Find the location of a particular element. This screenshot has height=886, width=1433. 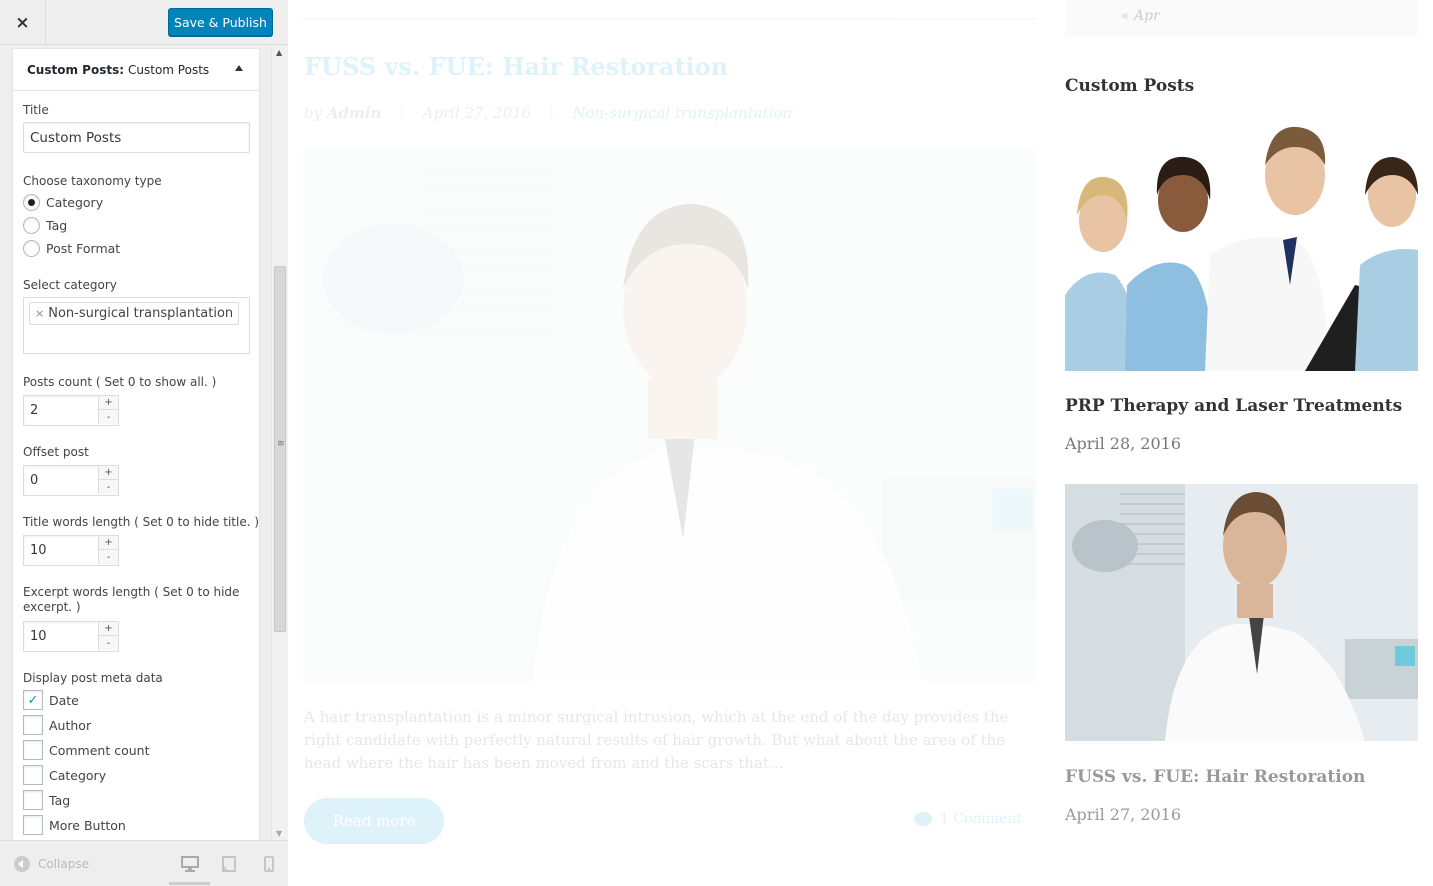

collapse-label: Collapse is located at coordinates (63, 864).